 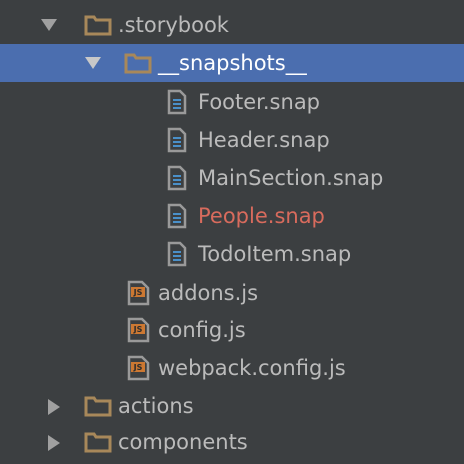 I want to click on tree-label: __snapshots__, so click(x=232, y=63).